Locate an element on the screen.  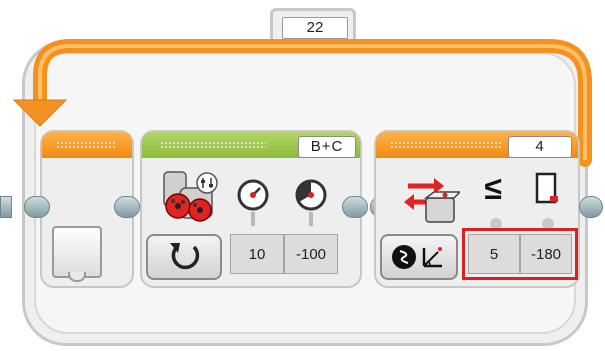
power-left-gauge-icon is located at coordinates (253, 195).